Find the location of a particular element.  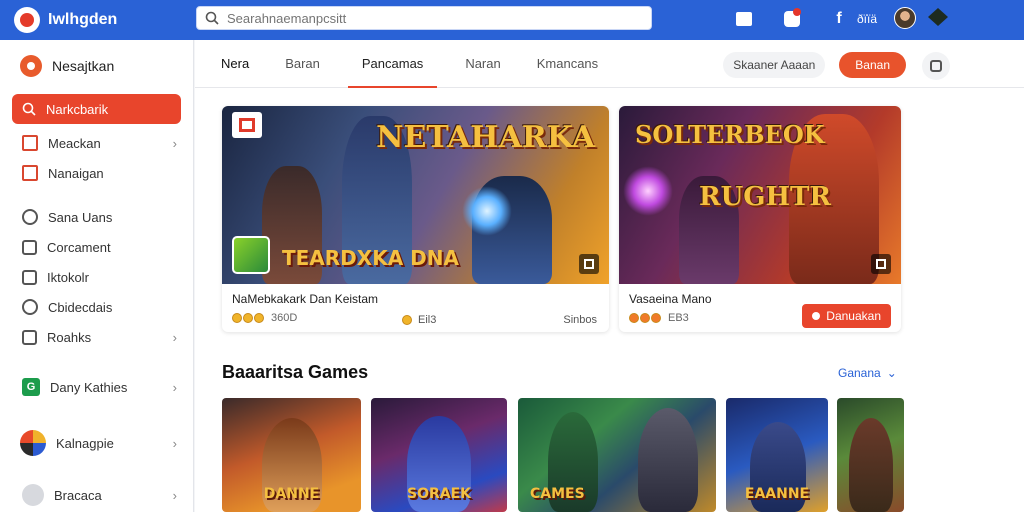

sidebar-item: Cbidecdais is located at coordinates (96, 307).